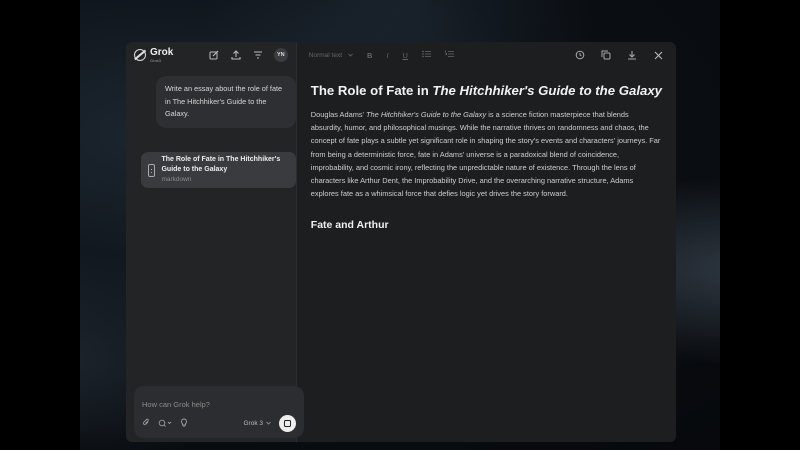  Describe the element at coordinates (236, 55) in the screenshot. I see `upload-icon` at that location.